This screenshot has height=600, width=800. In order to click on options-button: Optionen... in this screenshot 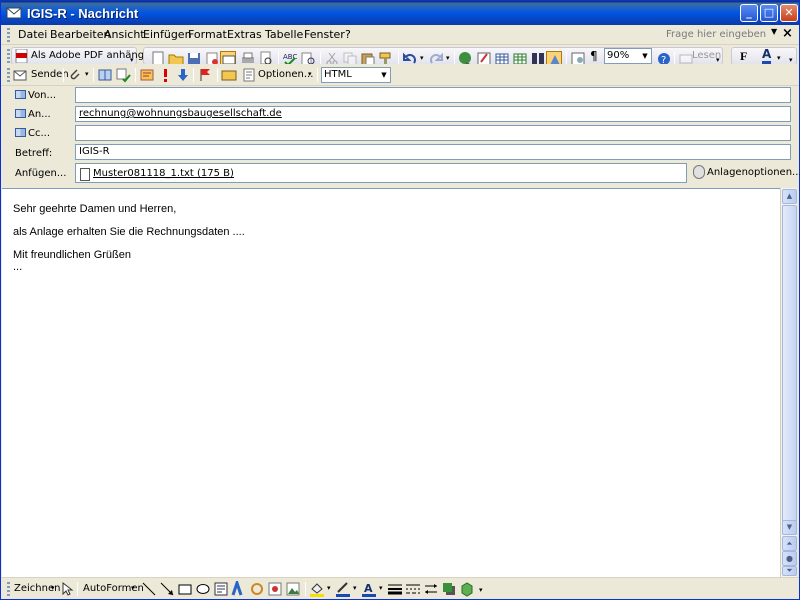, I will do `click(285, 74)`.